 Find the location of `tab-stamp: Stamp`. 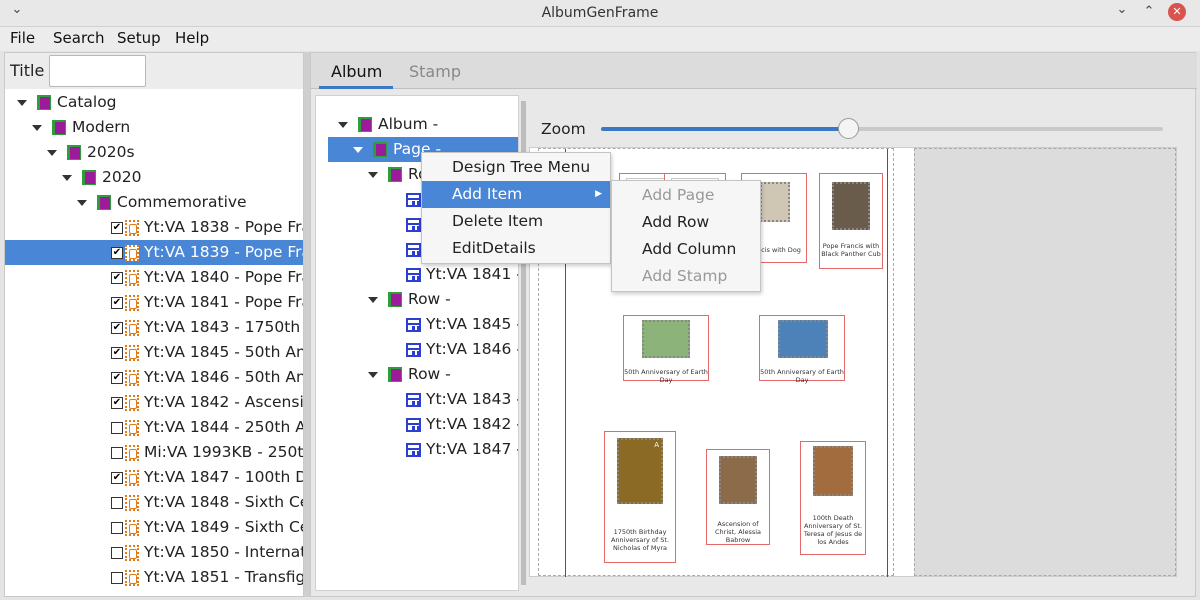

tab-stamp: Stamp is located at coordinates (435, 71).